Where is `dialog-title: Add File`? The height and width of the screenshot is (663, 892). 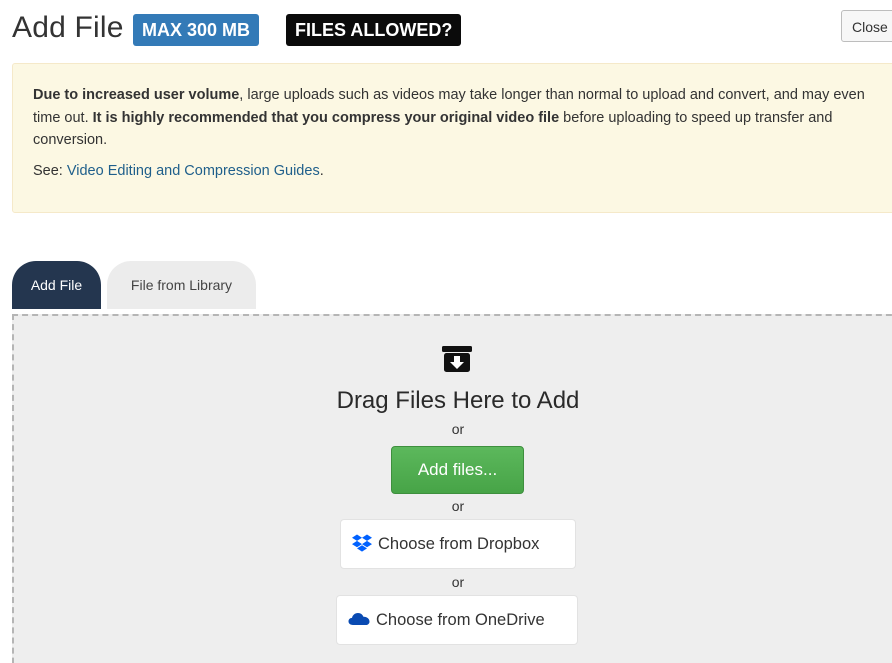
dialog-title: Add File is located at coordinates (68, 27).